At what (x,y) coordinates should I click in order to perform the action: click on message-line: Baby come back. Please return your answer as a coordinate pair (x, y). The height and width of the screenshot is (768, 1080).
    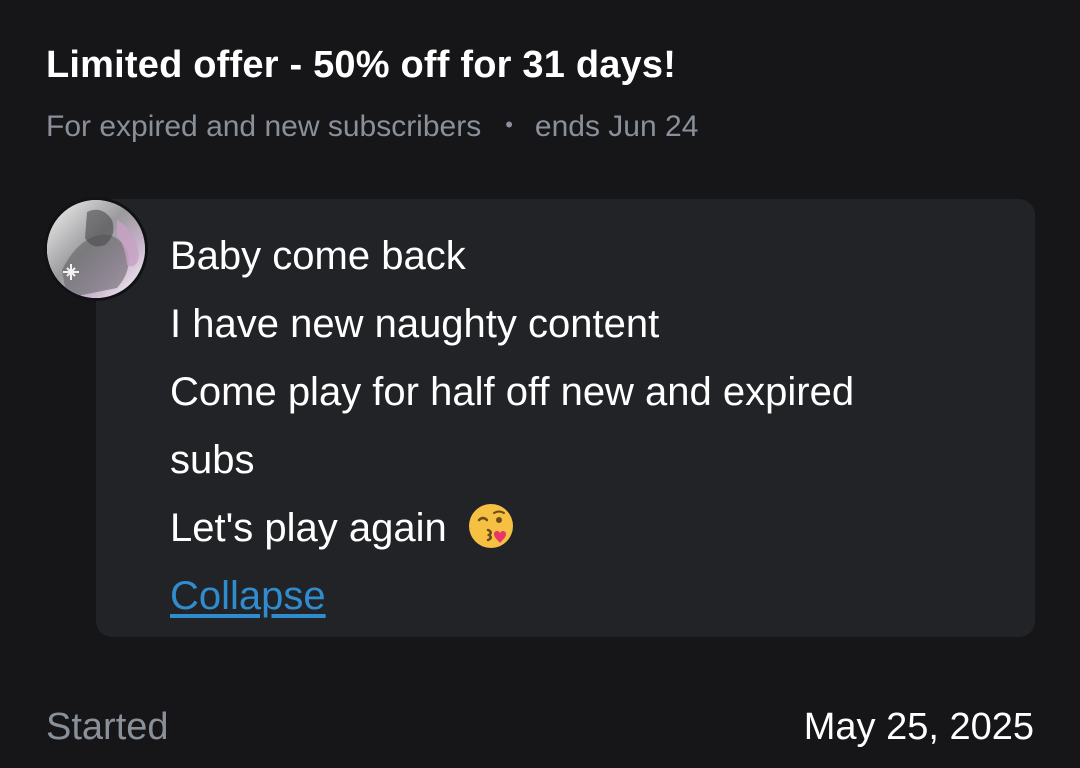
    Looking at the image, I should click on (318, 256).